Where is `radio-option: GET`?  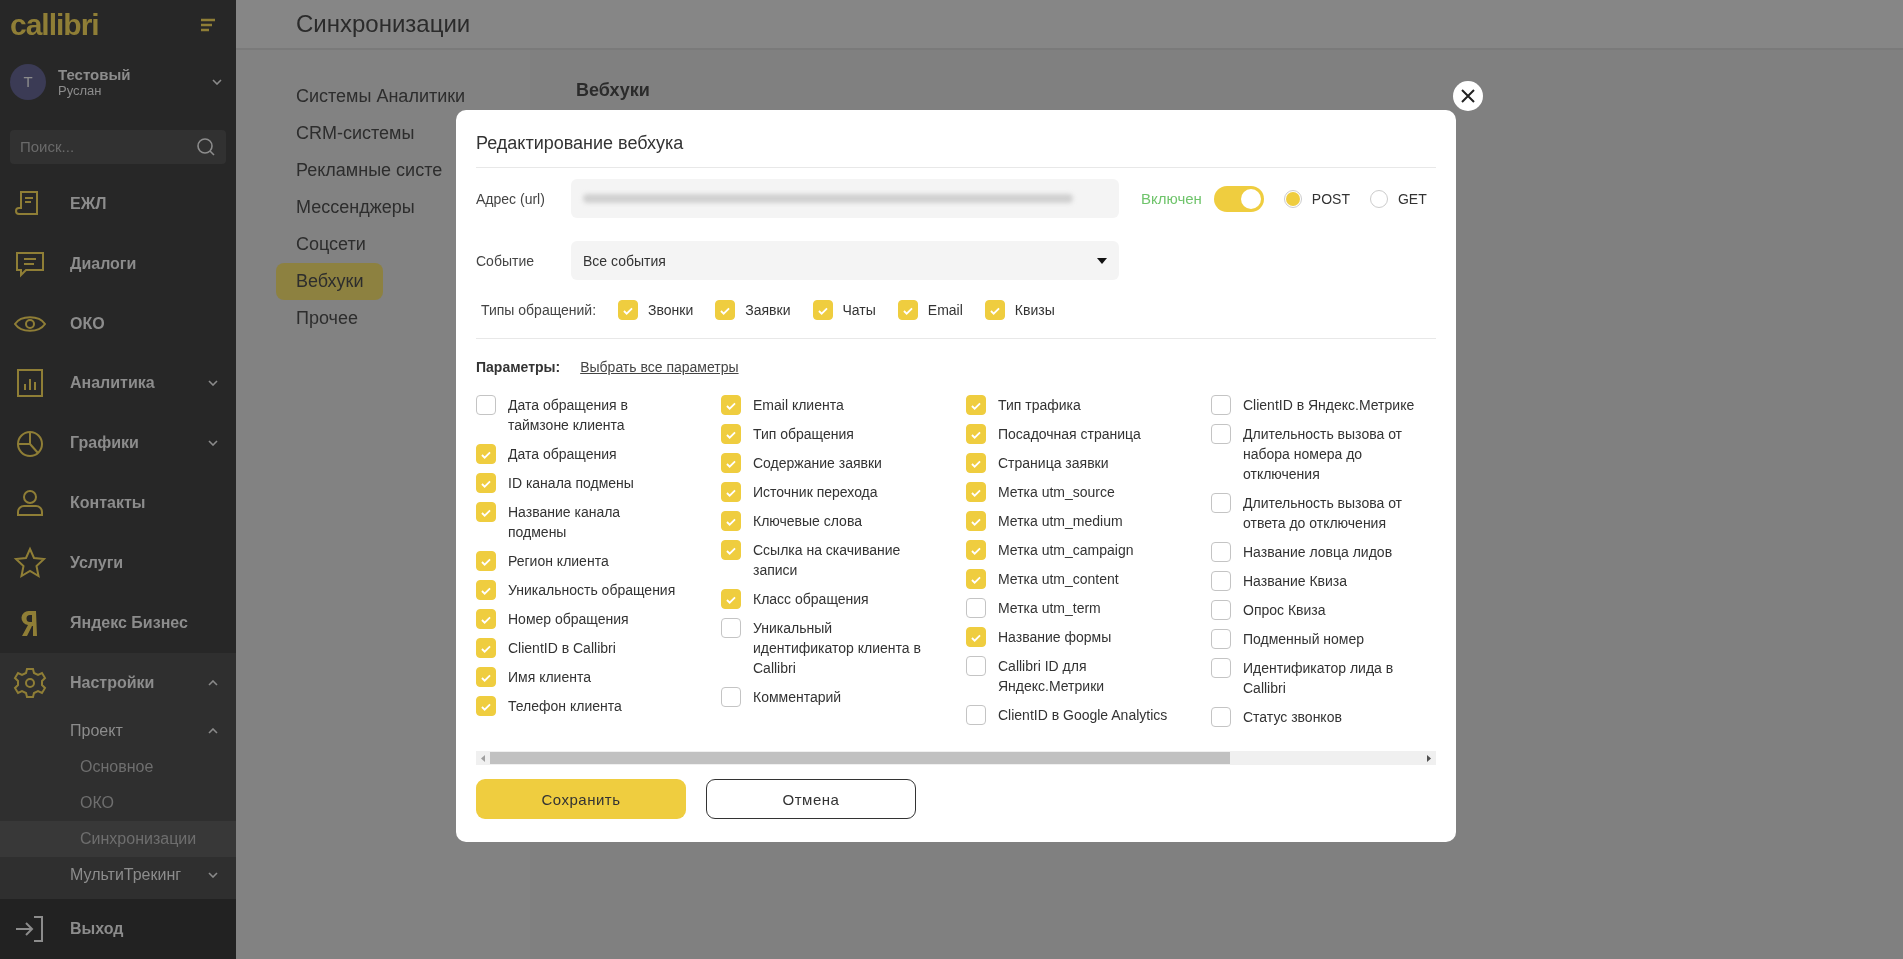 radio-option: GET is located at coordinates (1398, 198).